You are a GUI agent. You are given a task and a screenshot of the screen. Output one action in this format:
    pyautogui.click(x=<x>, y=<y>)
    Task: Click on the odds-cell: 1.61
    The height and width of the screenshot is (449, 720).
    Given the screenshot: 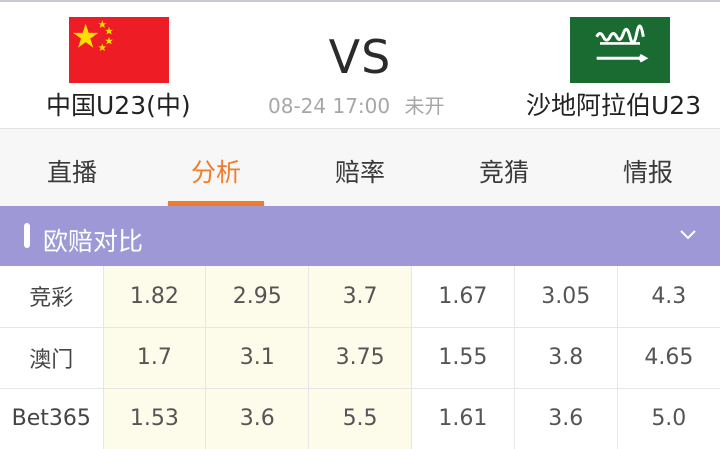 What is the action you would take?
    pyautogui.click(x=463, y=418)
    